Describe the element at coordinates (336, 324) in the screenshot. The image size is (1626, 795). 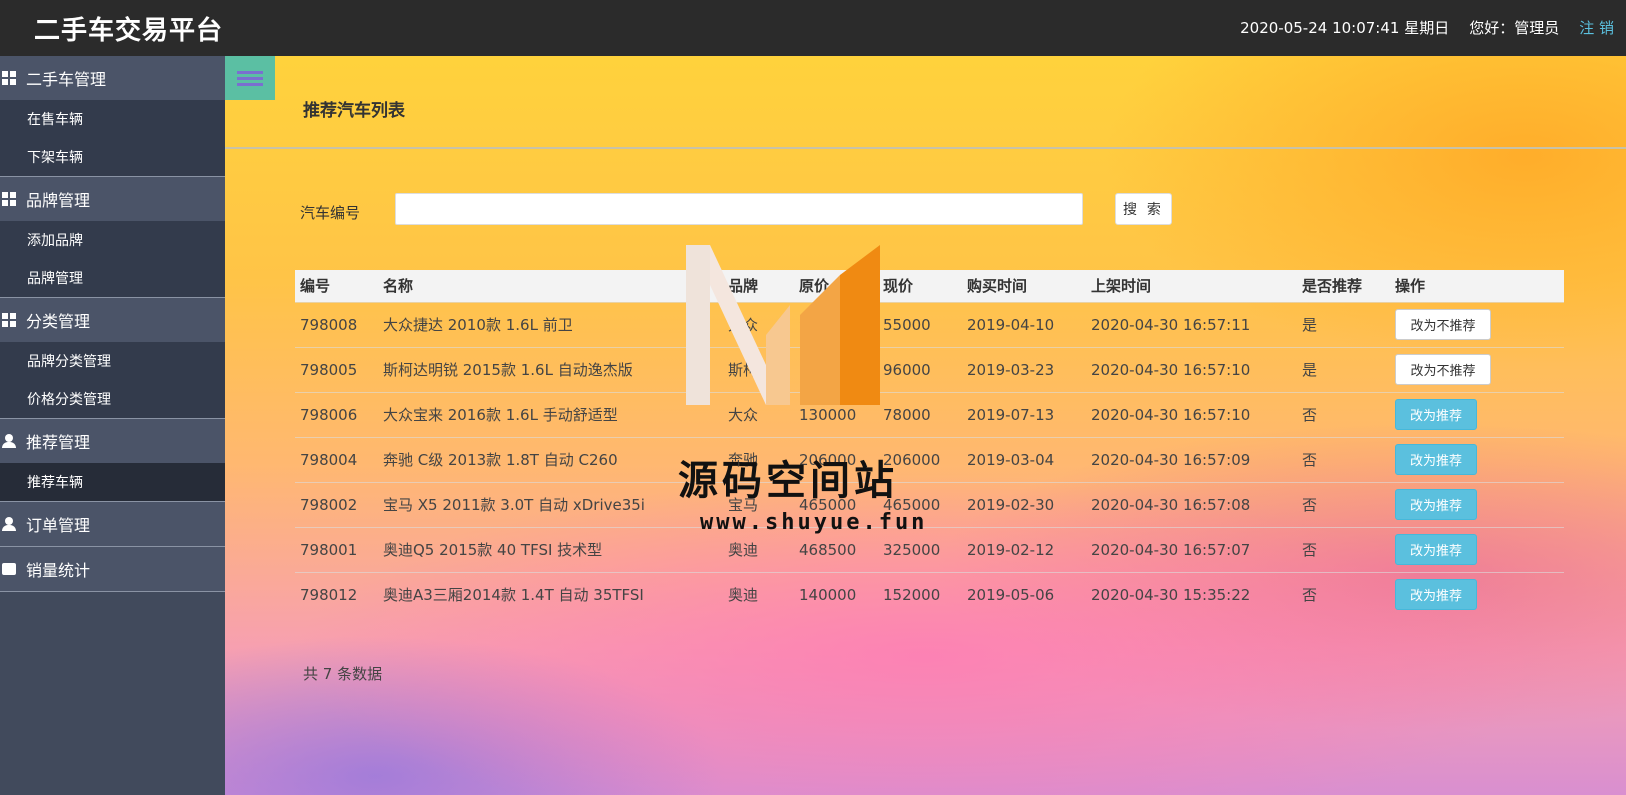
I see `cell-id: 798008` at that location.